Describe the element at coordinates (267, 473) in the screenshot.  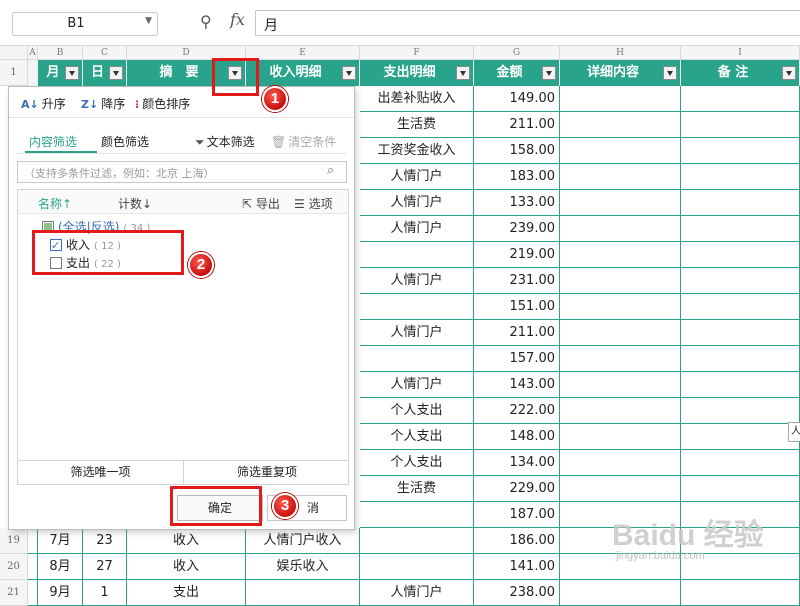
I see `filter-duplicates-button: 筛选重复项` at that location.